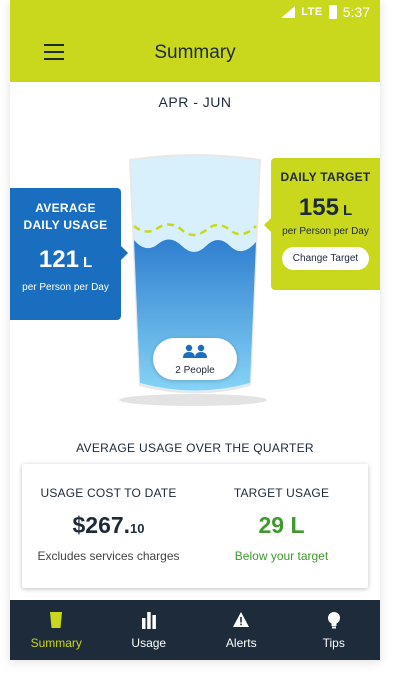  Describe the element at coordinates (333, 620) in the screenshot. I see `lightbulb-icon` at that location.